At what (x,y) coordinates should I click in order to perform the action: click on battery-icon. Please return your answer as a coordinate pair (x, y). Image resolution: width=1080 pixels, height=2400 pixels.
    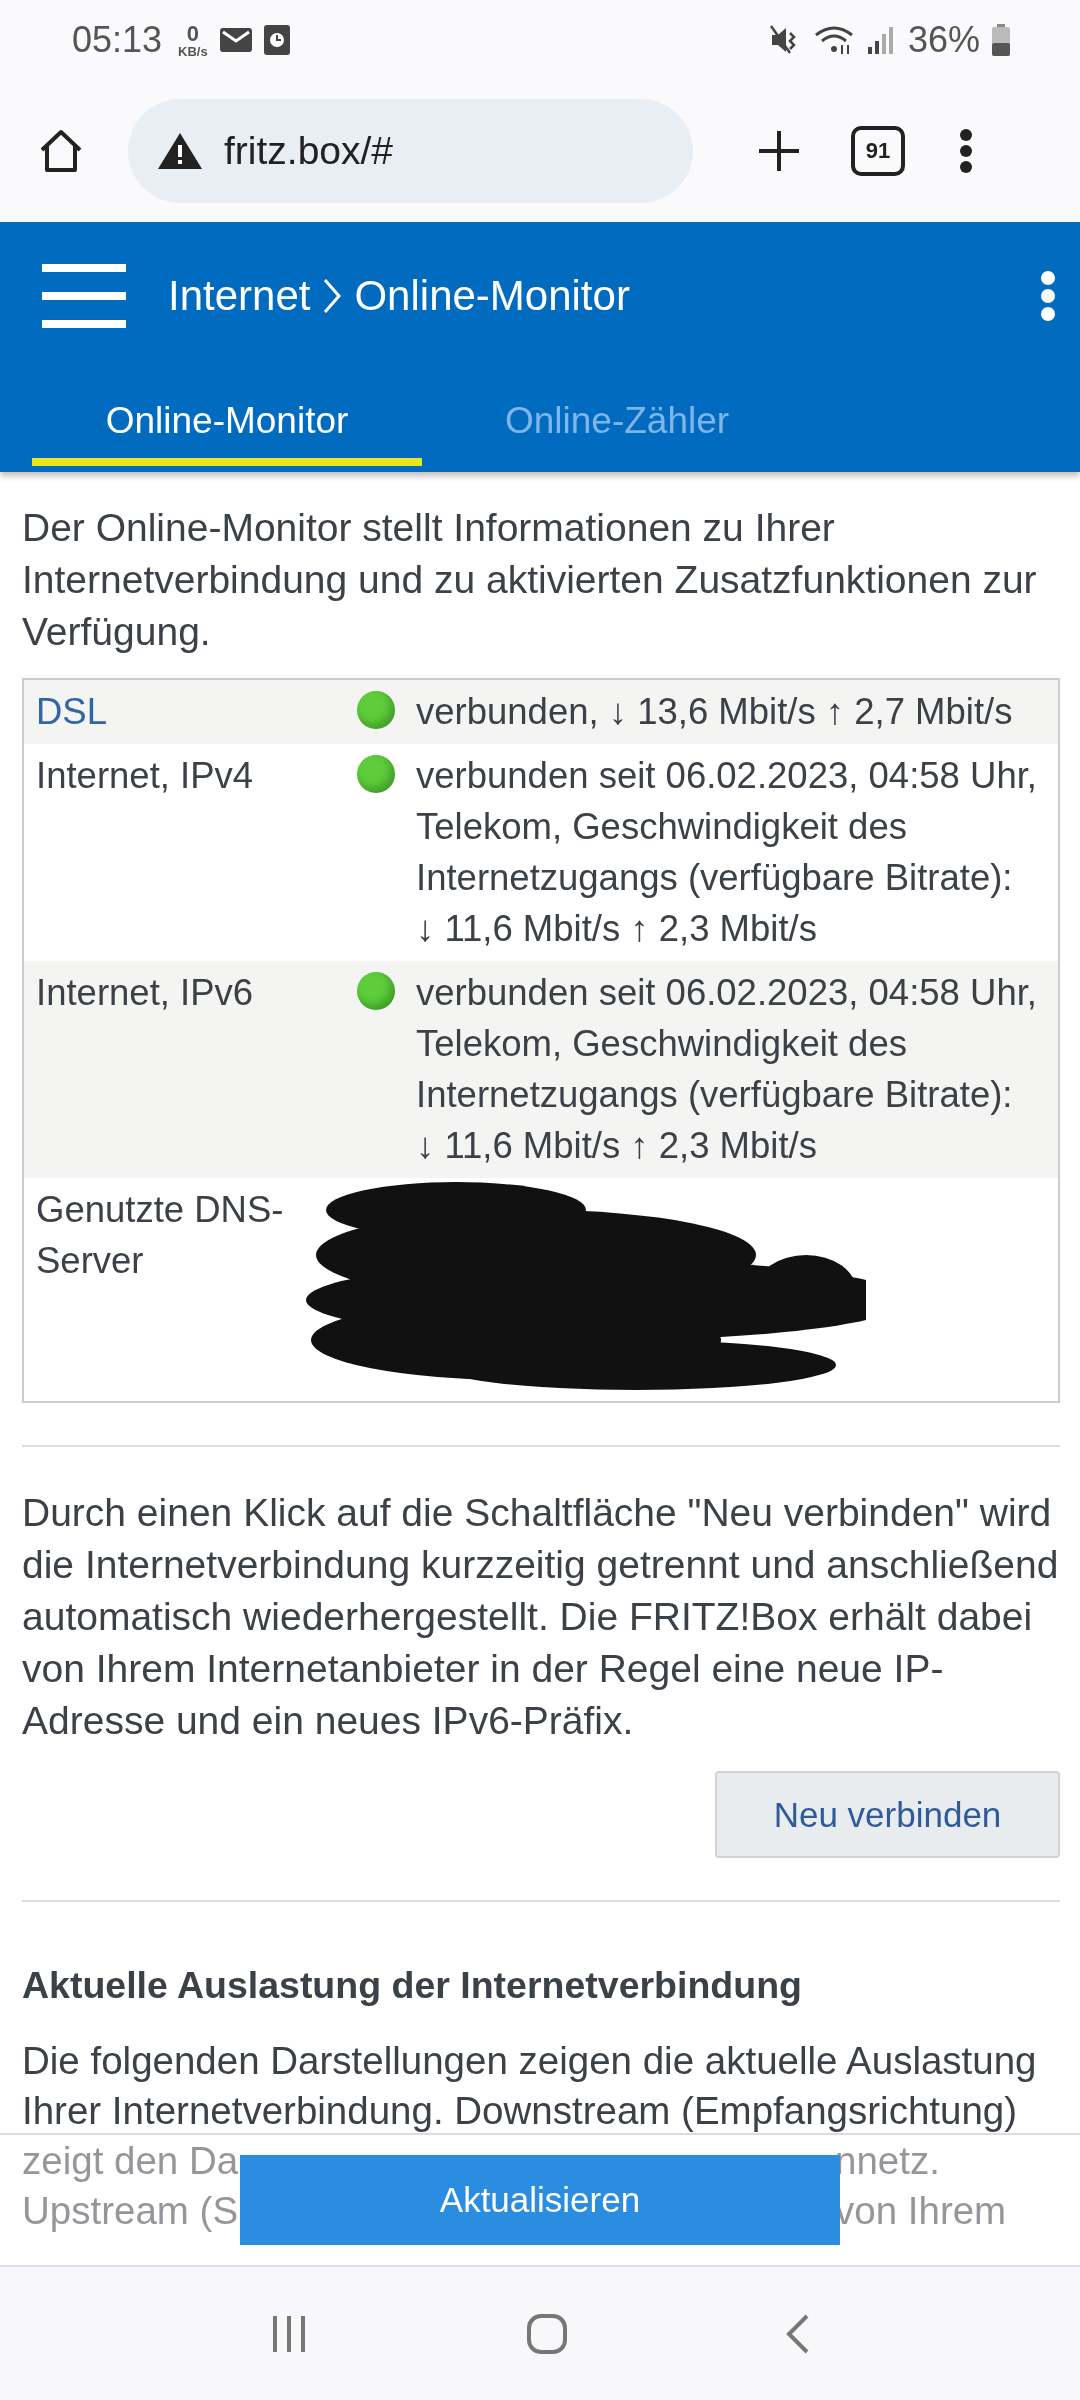
    Looking at the image, I should click on (1001, 40).